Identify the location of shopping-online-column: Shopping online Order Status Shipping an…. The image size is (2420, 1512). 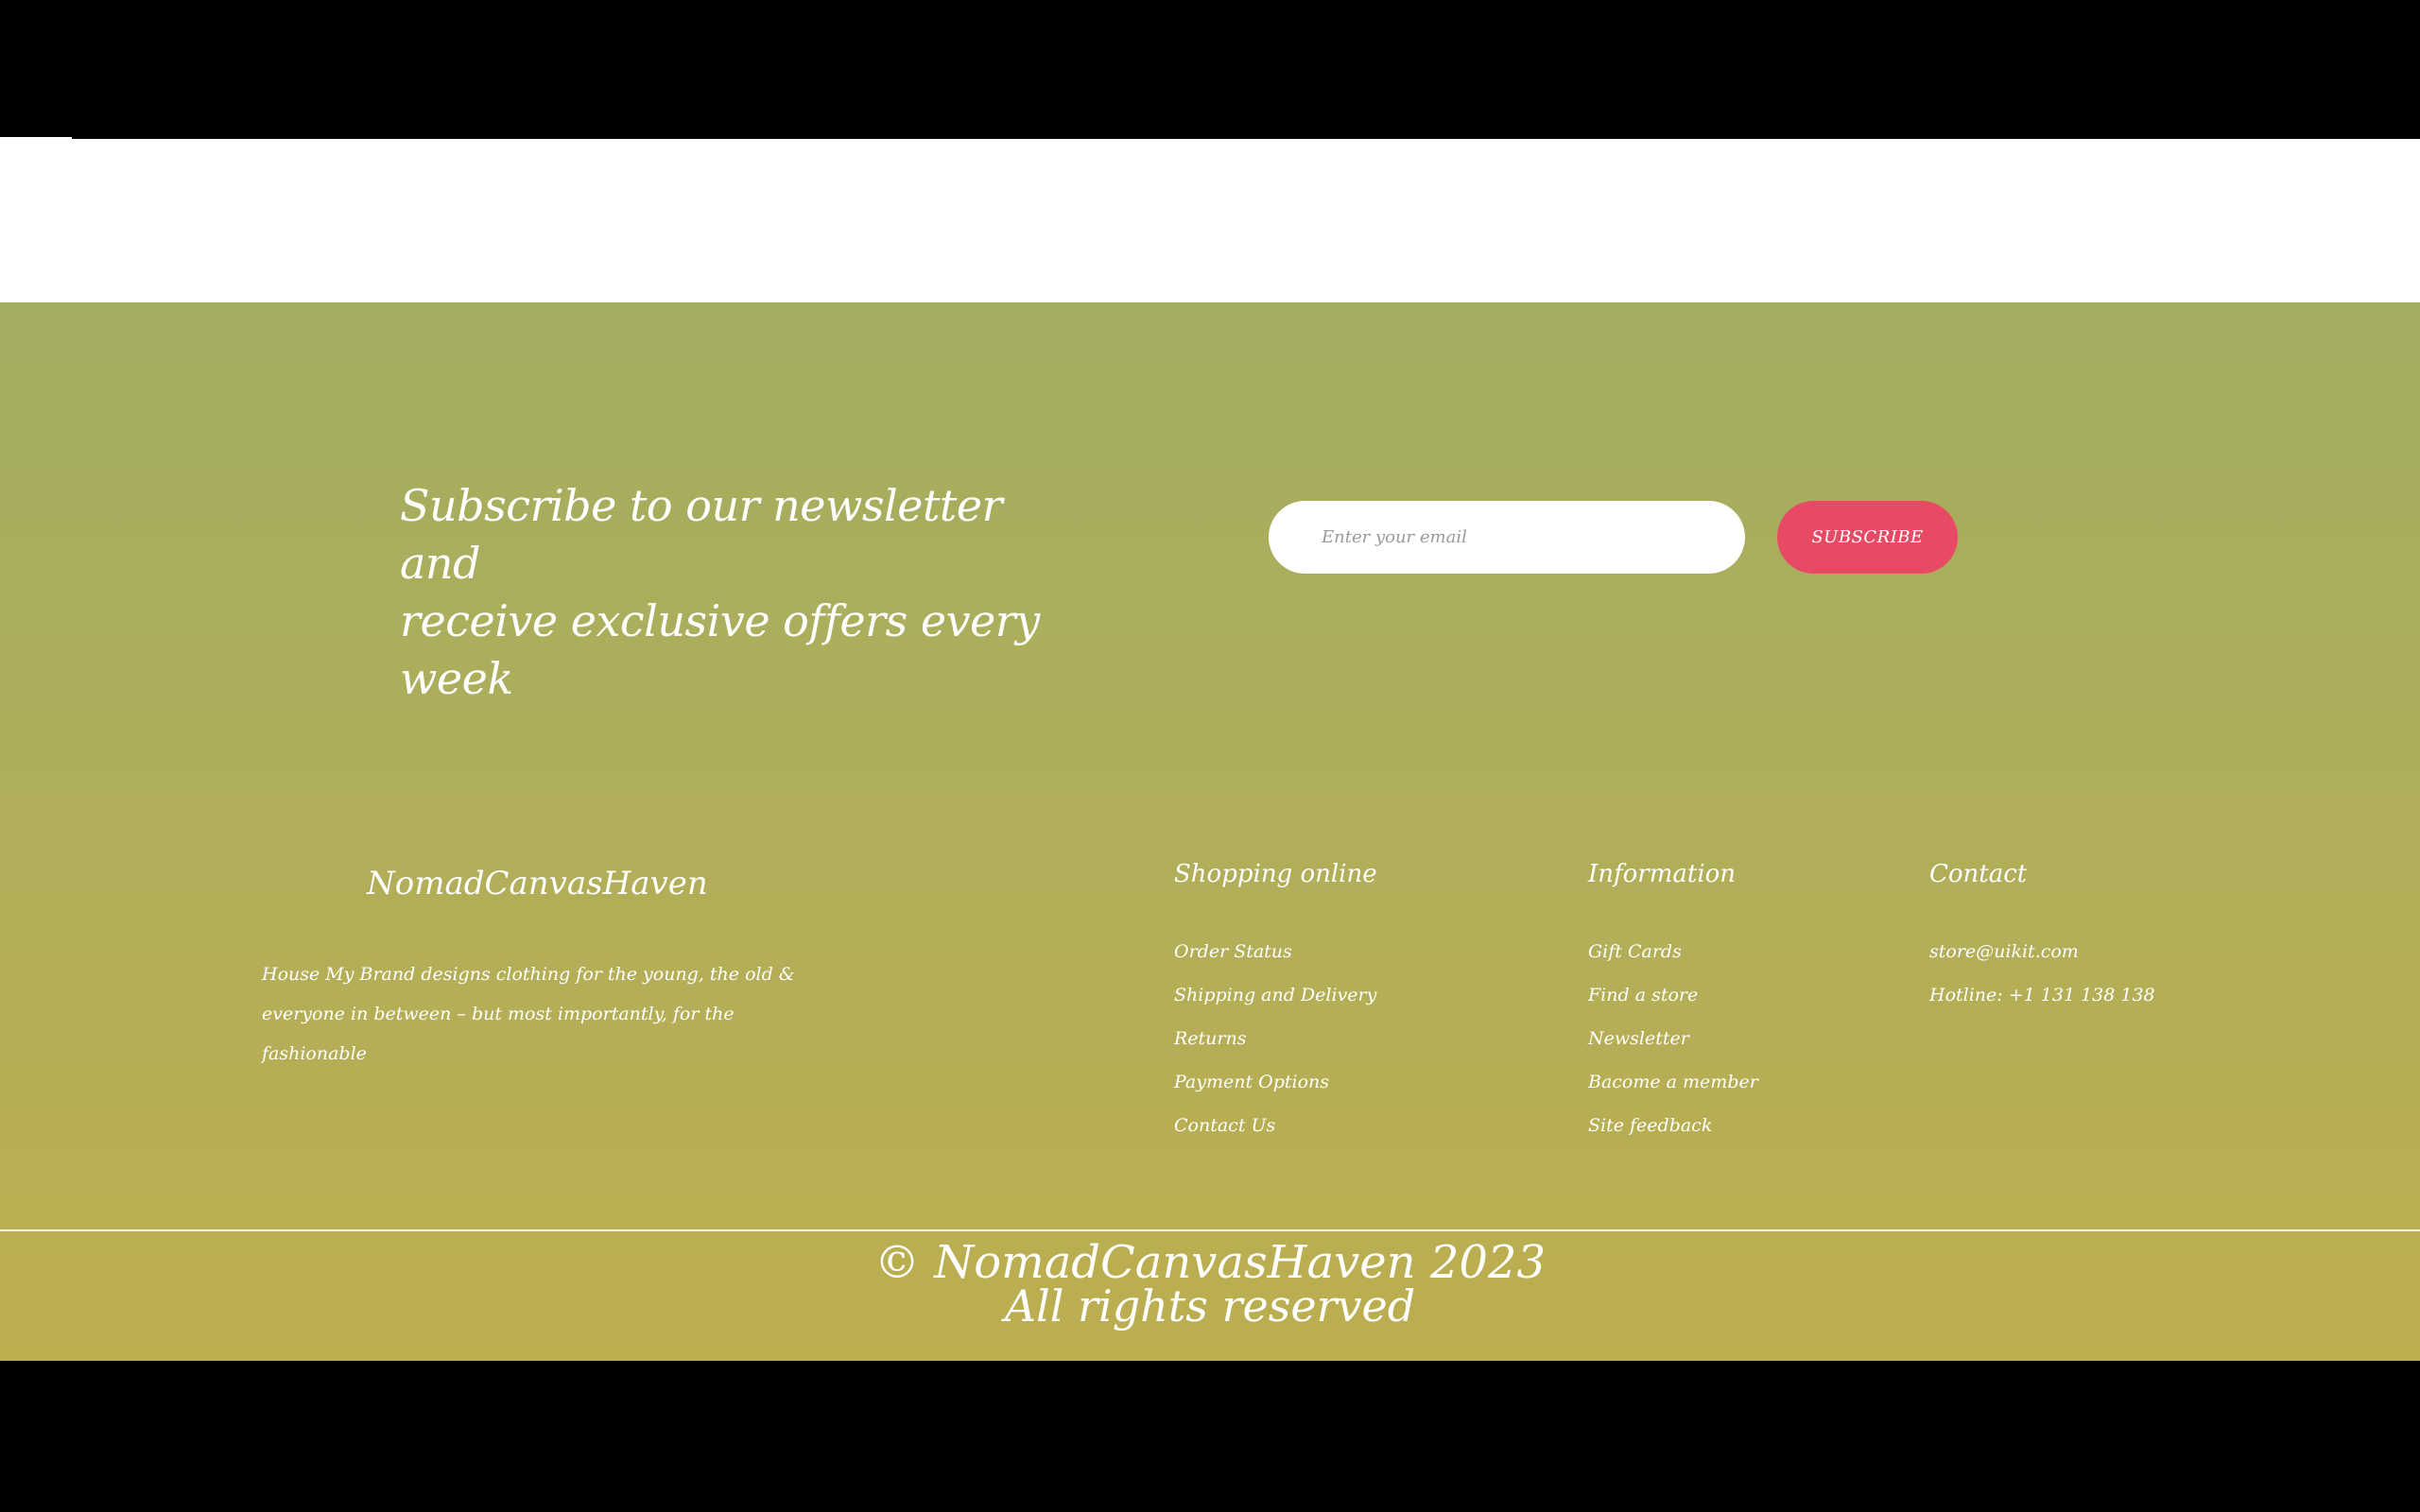
(1275, 1007).